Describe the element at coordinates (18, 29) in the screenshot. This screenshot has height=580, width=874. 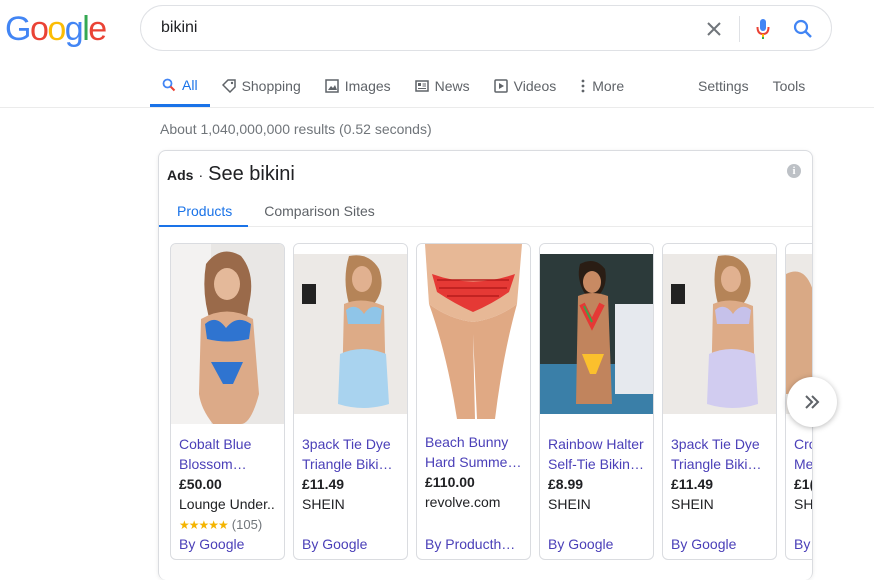
I see `logo-letter: G` at that location.